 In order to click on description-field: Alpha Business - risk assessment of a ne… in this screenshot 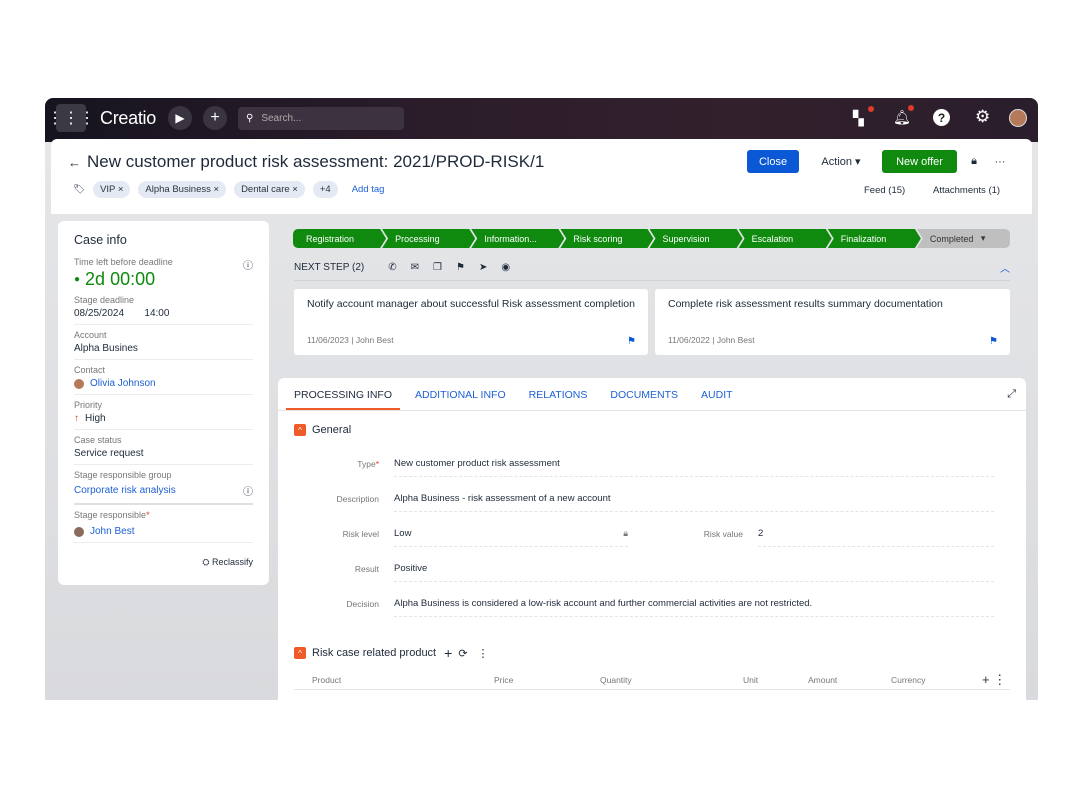, I will do `click(694, 499)`.